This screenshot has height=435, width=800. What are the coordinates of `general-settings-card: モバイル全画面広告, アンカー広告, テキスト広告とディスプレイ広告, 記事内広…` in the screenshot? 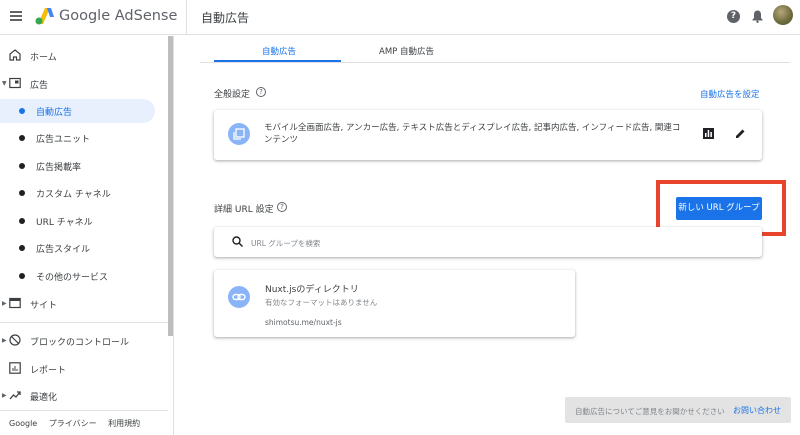 It's located at (488, 135).